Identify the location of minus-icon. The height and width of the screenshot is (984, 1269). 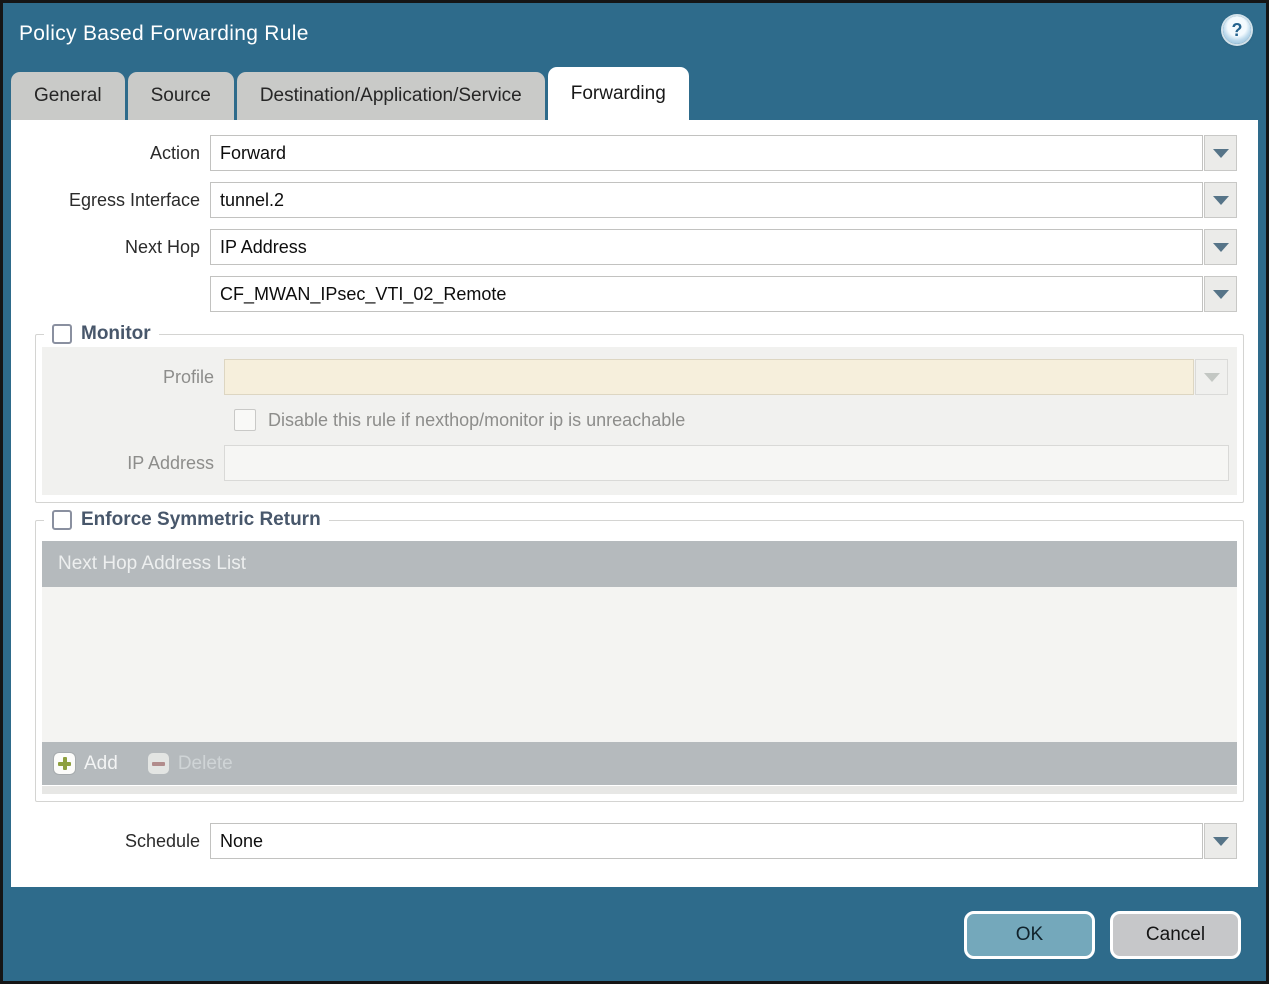
(158, 763).